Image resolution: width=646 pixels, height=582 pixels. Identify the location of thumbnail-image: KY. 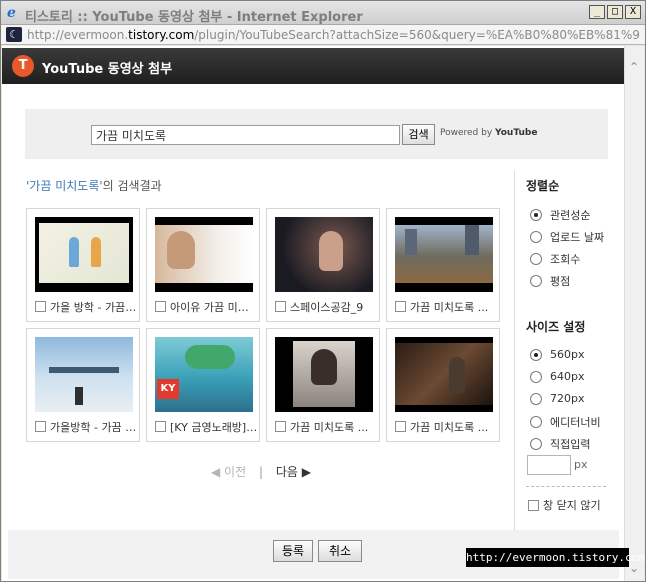
(204, 374).